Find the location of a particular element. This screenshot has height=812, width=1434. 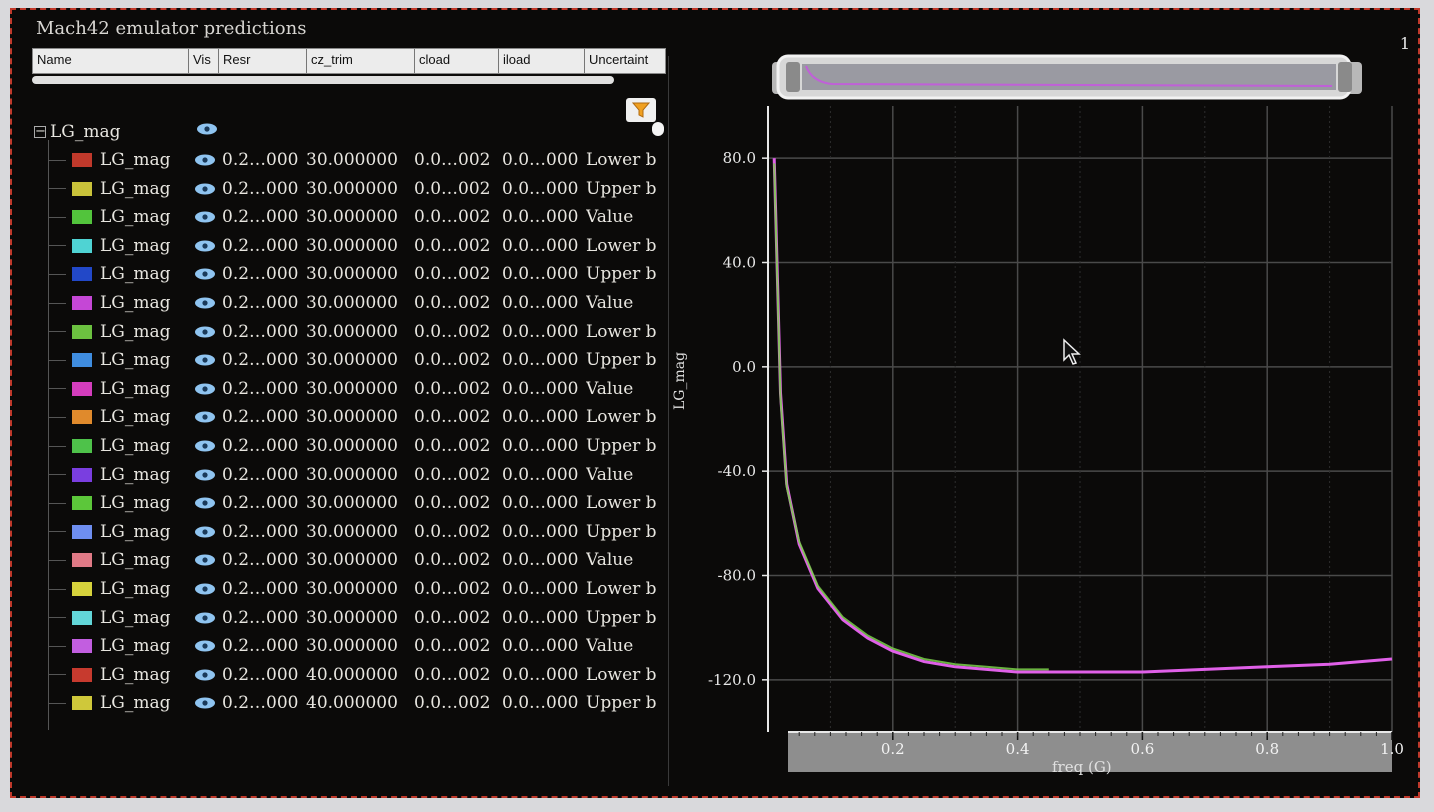

cell-uncertainty: Value is located at coordinates (610, 303).